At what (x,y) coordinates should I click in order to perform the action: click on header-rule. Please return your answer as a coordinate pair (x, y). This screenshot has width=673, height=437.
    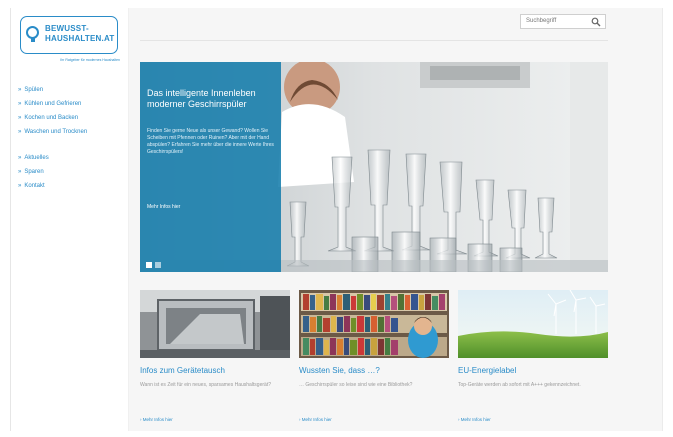
    Looking at the image, I should click on (374, 40).